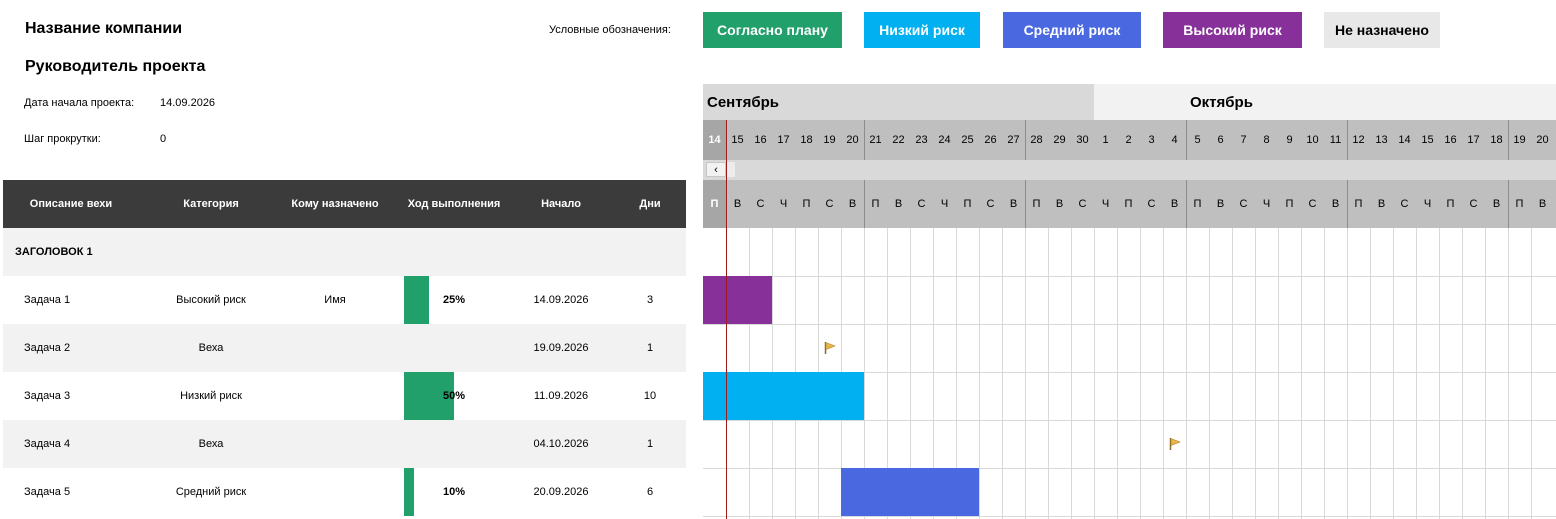 The image size is (1556, 519). I want to click on start-date-value: 14.09.2026, so click(187, 103).